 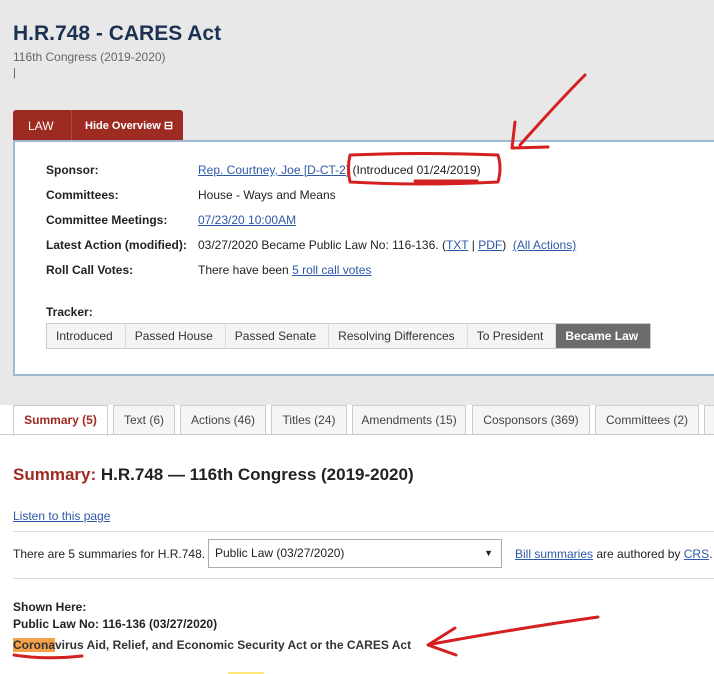 I want to click on annotation-arrowhead-bottom, so click(x=442, y=641).